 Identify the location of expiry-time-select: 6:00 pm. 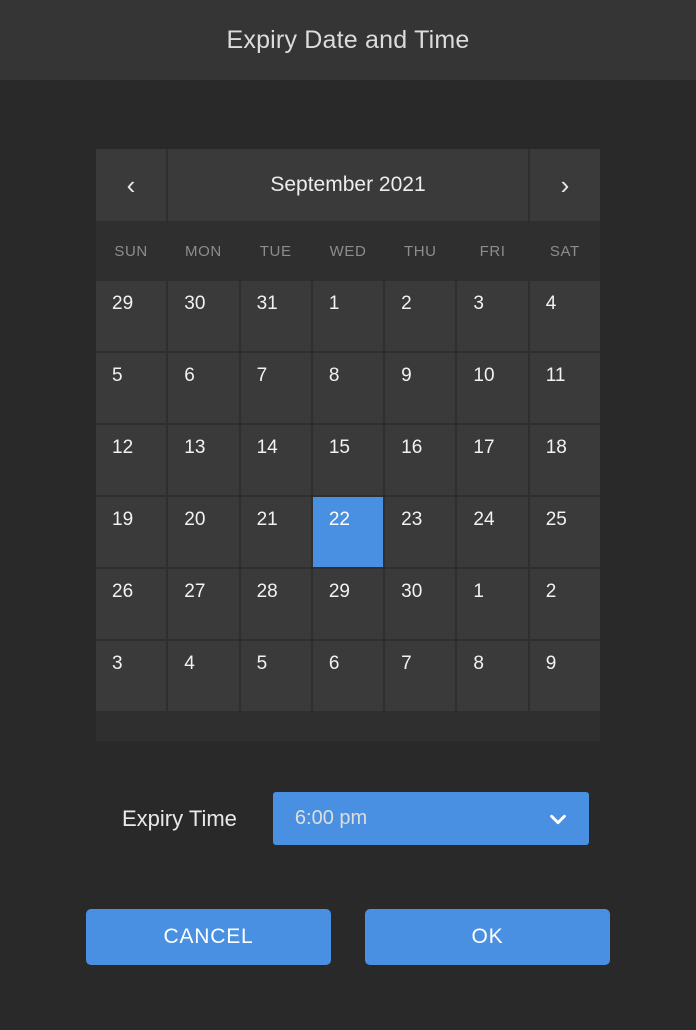
(430, 818).